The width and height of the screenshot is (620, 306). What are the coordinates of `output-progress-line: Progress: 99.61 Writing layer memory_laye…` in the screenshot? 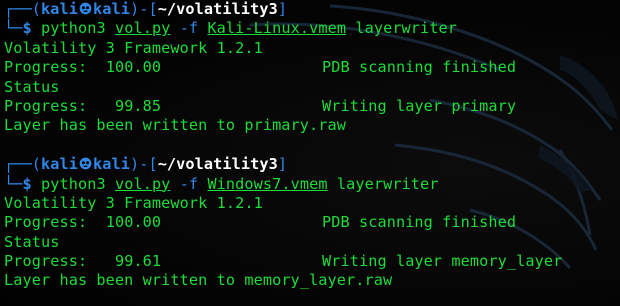 It's located at (310, 261).